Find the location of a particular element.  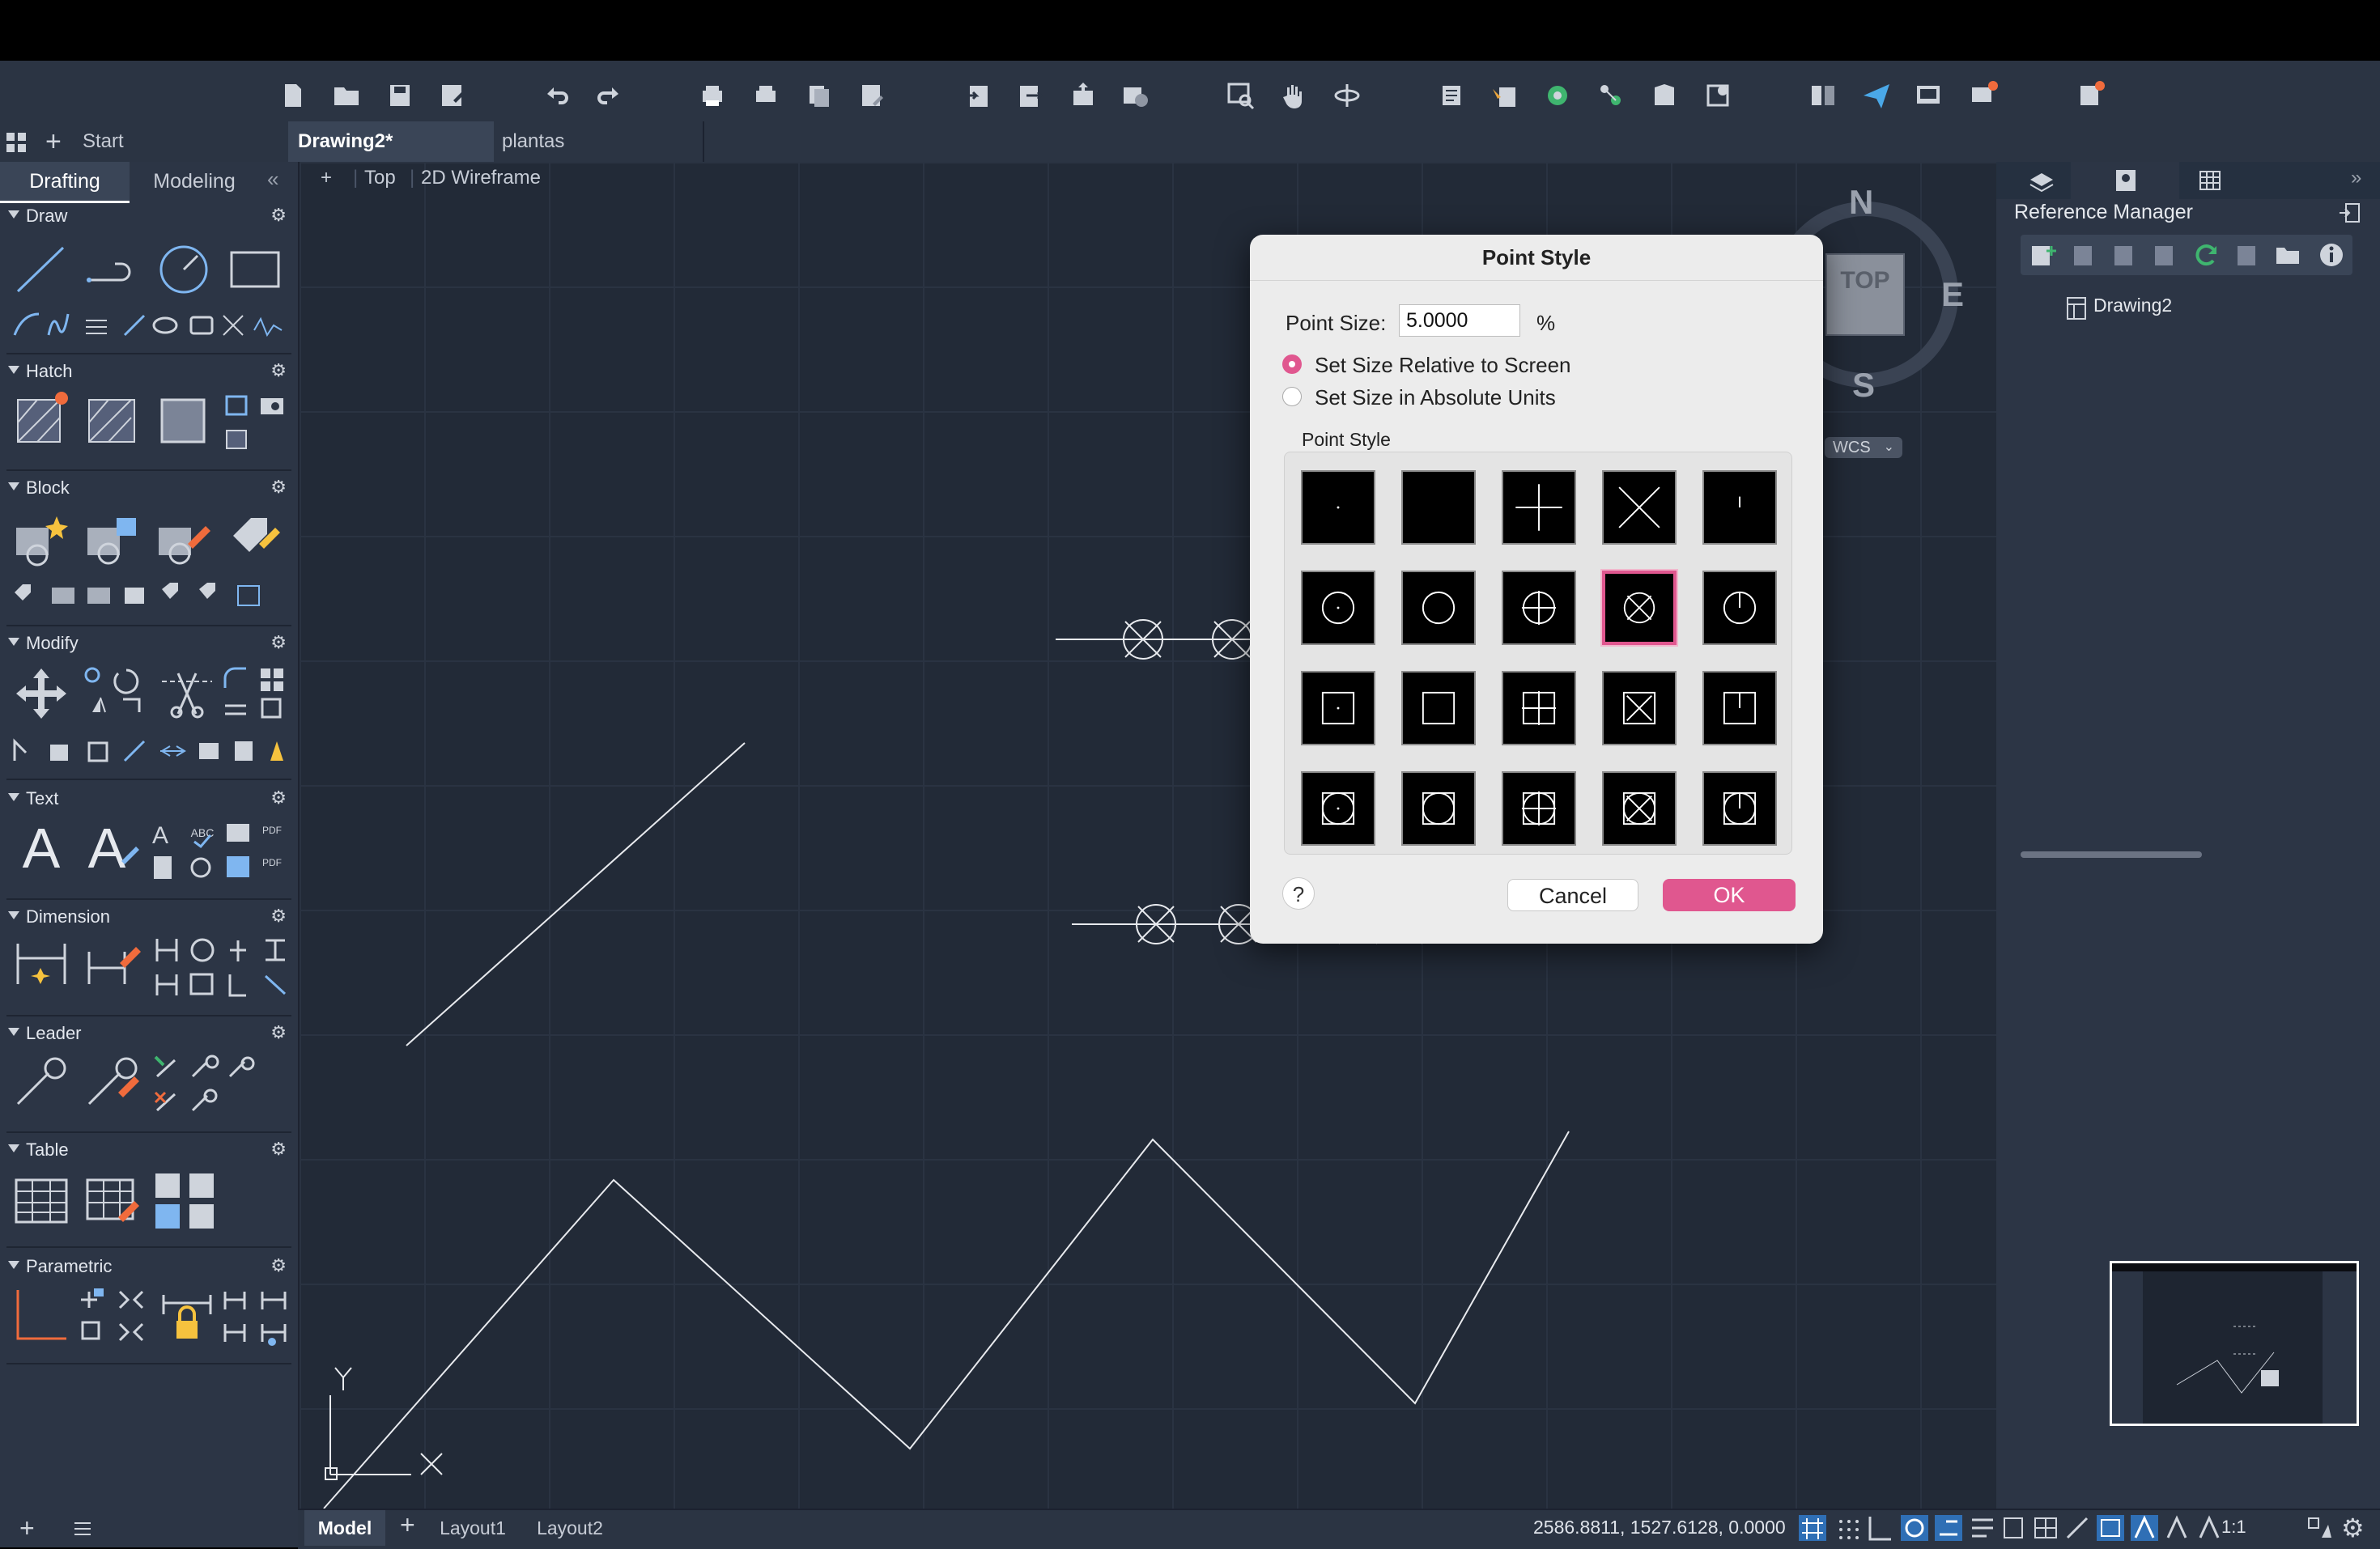

point-style-square is located at coordinates (1438, 708).